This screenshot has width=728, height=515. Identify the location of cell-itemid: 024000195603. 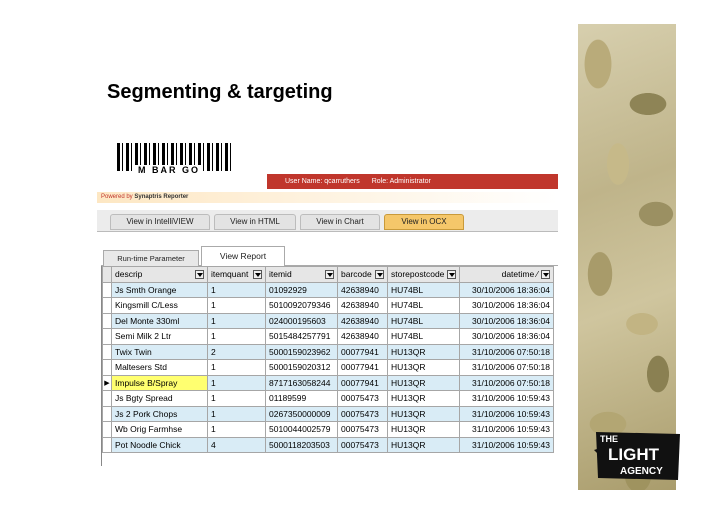
(301, 320).